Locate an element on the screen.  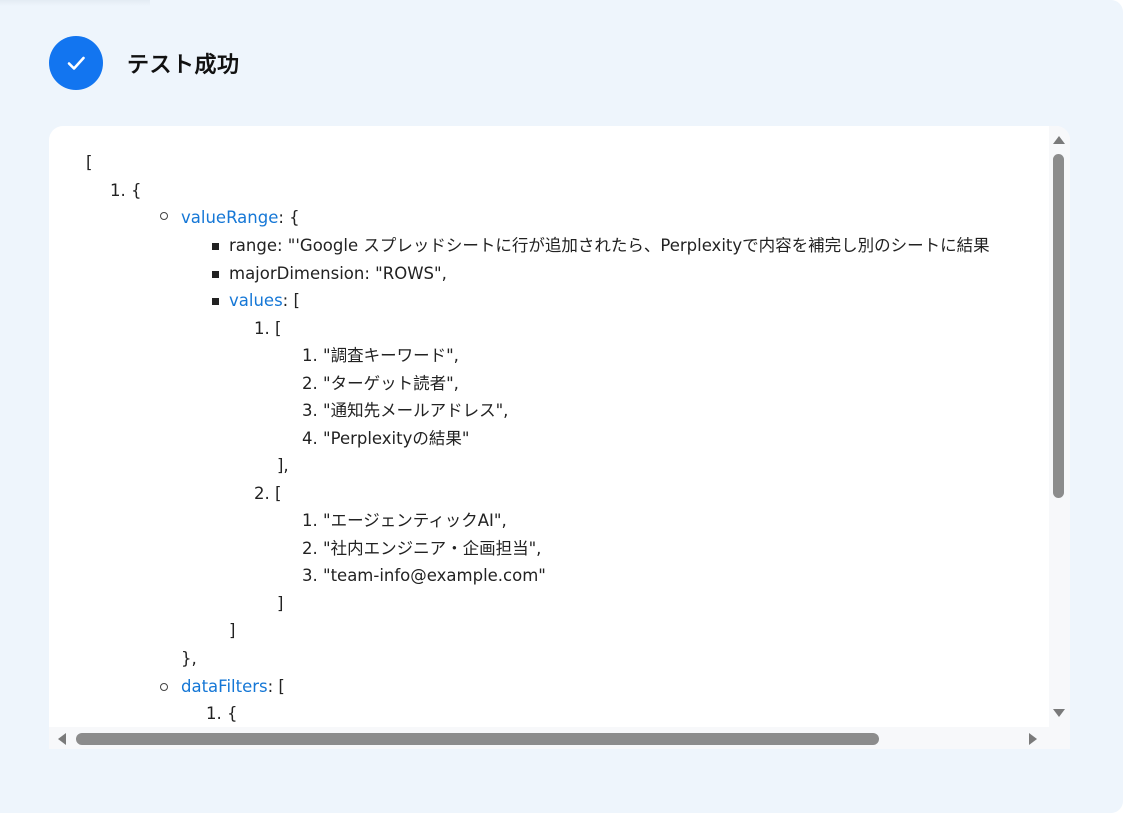
horizontal-scroll-thumb is located at coordinates (477, 739).